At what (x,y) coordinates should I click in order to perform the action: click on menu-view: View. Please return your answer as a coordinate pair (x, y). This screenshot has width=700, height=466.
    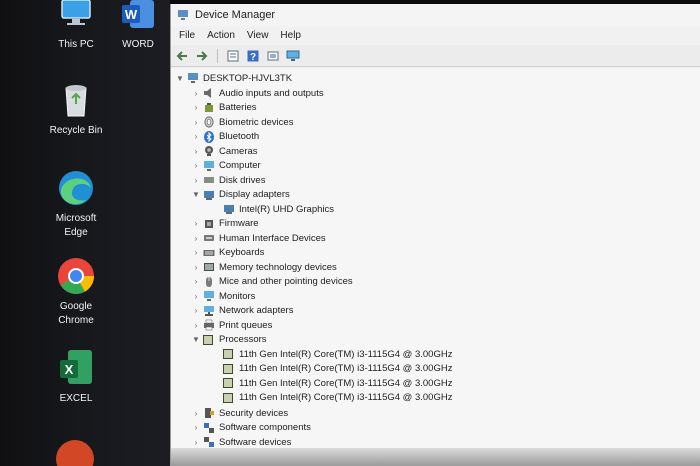
    Looking at the image, I should click on (258, 35).